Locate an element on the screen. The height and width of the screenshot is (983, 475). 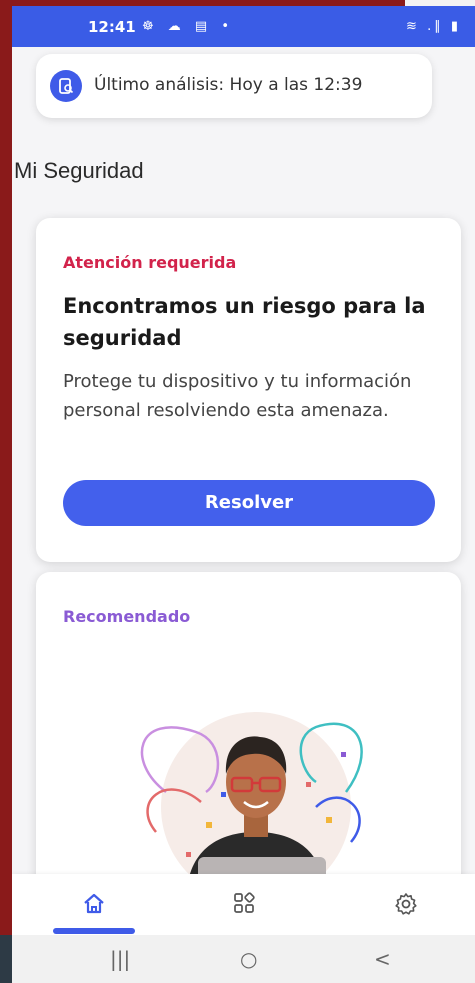
recents-button: ||| is located at coordinates (120, 959).